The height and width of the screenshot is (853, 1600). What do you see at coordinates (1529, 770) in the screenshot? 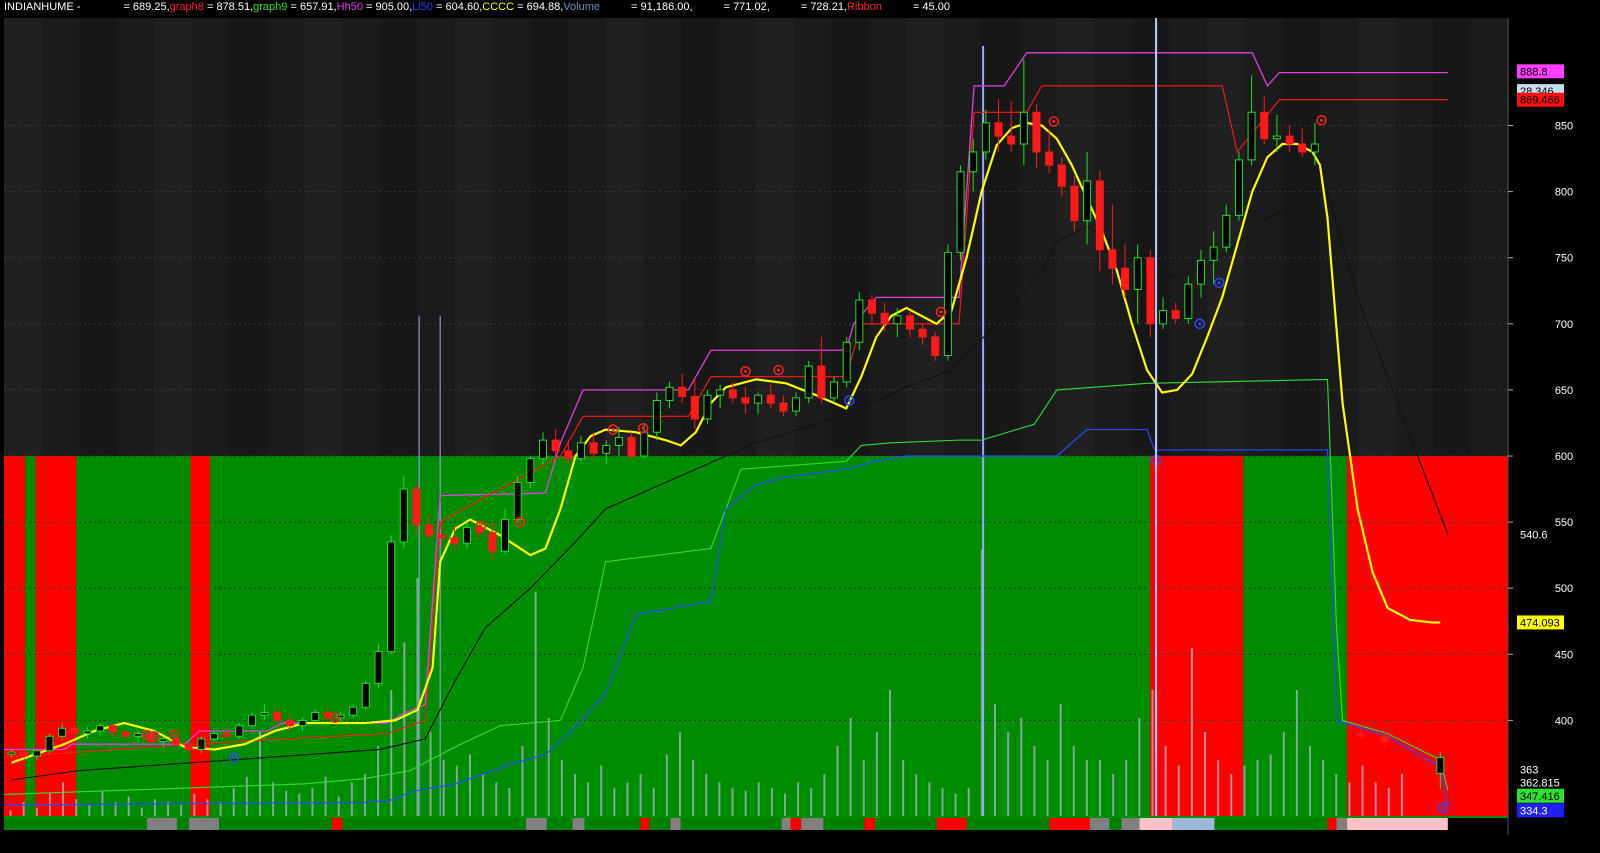
I see `value-tag: 363` at bounding box center [1529, 770].